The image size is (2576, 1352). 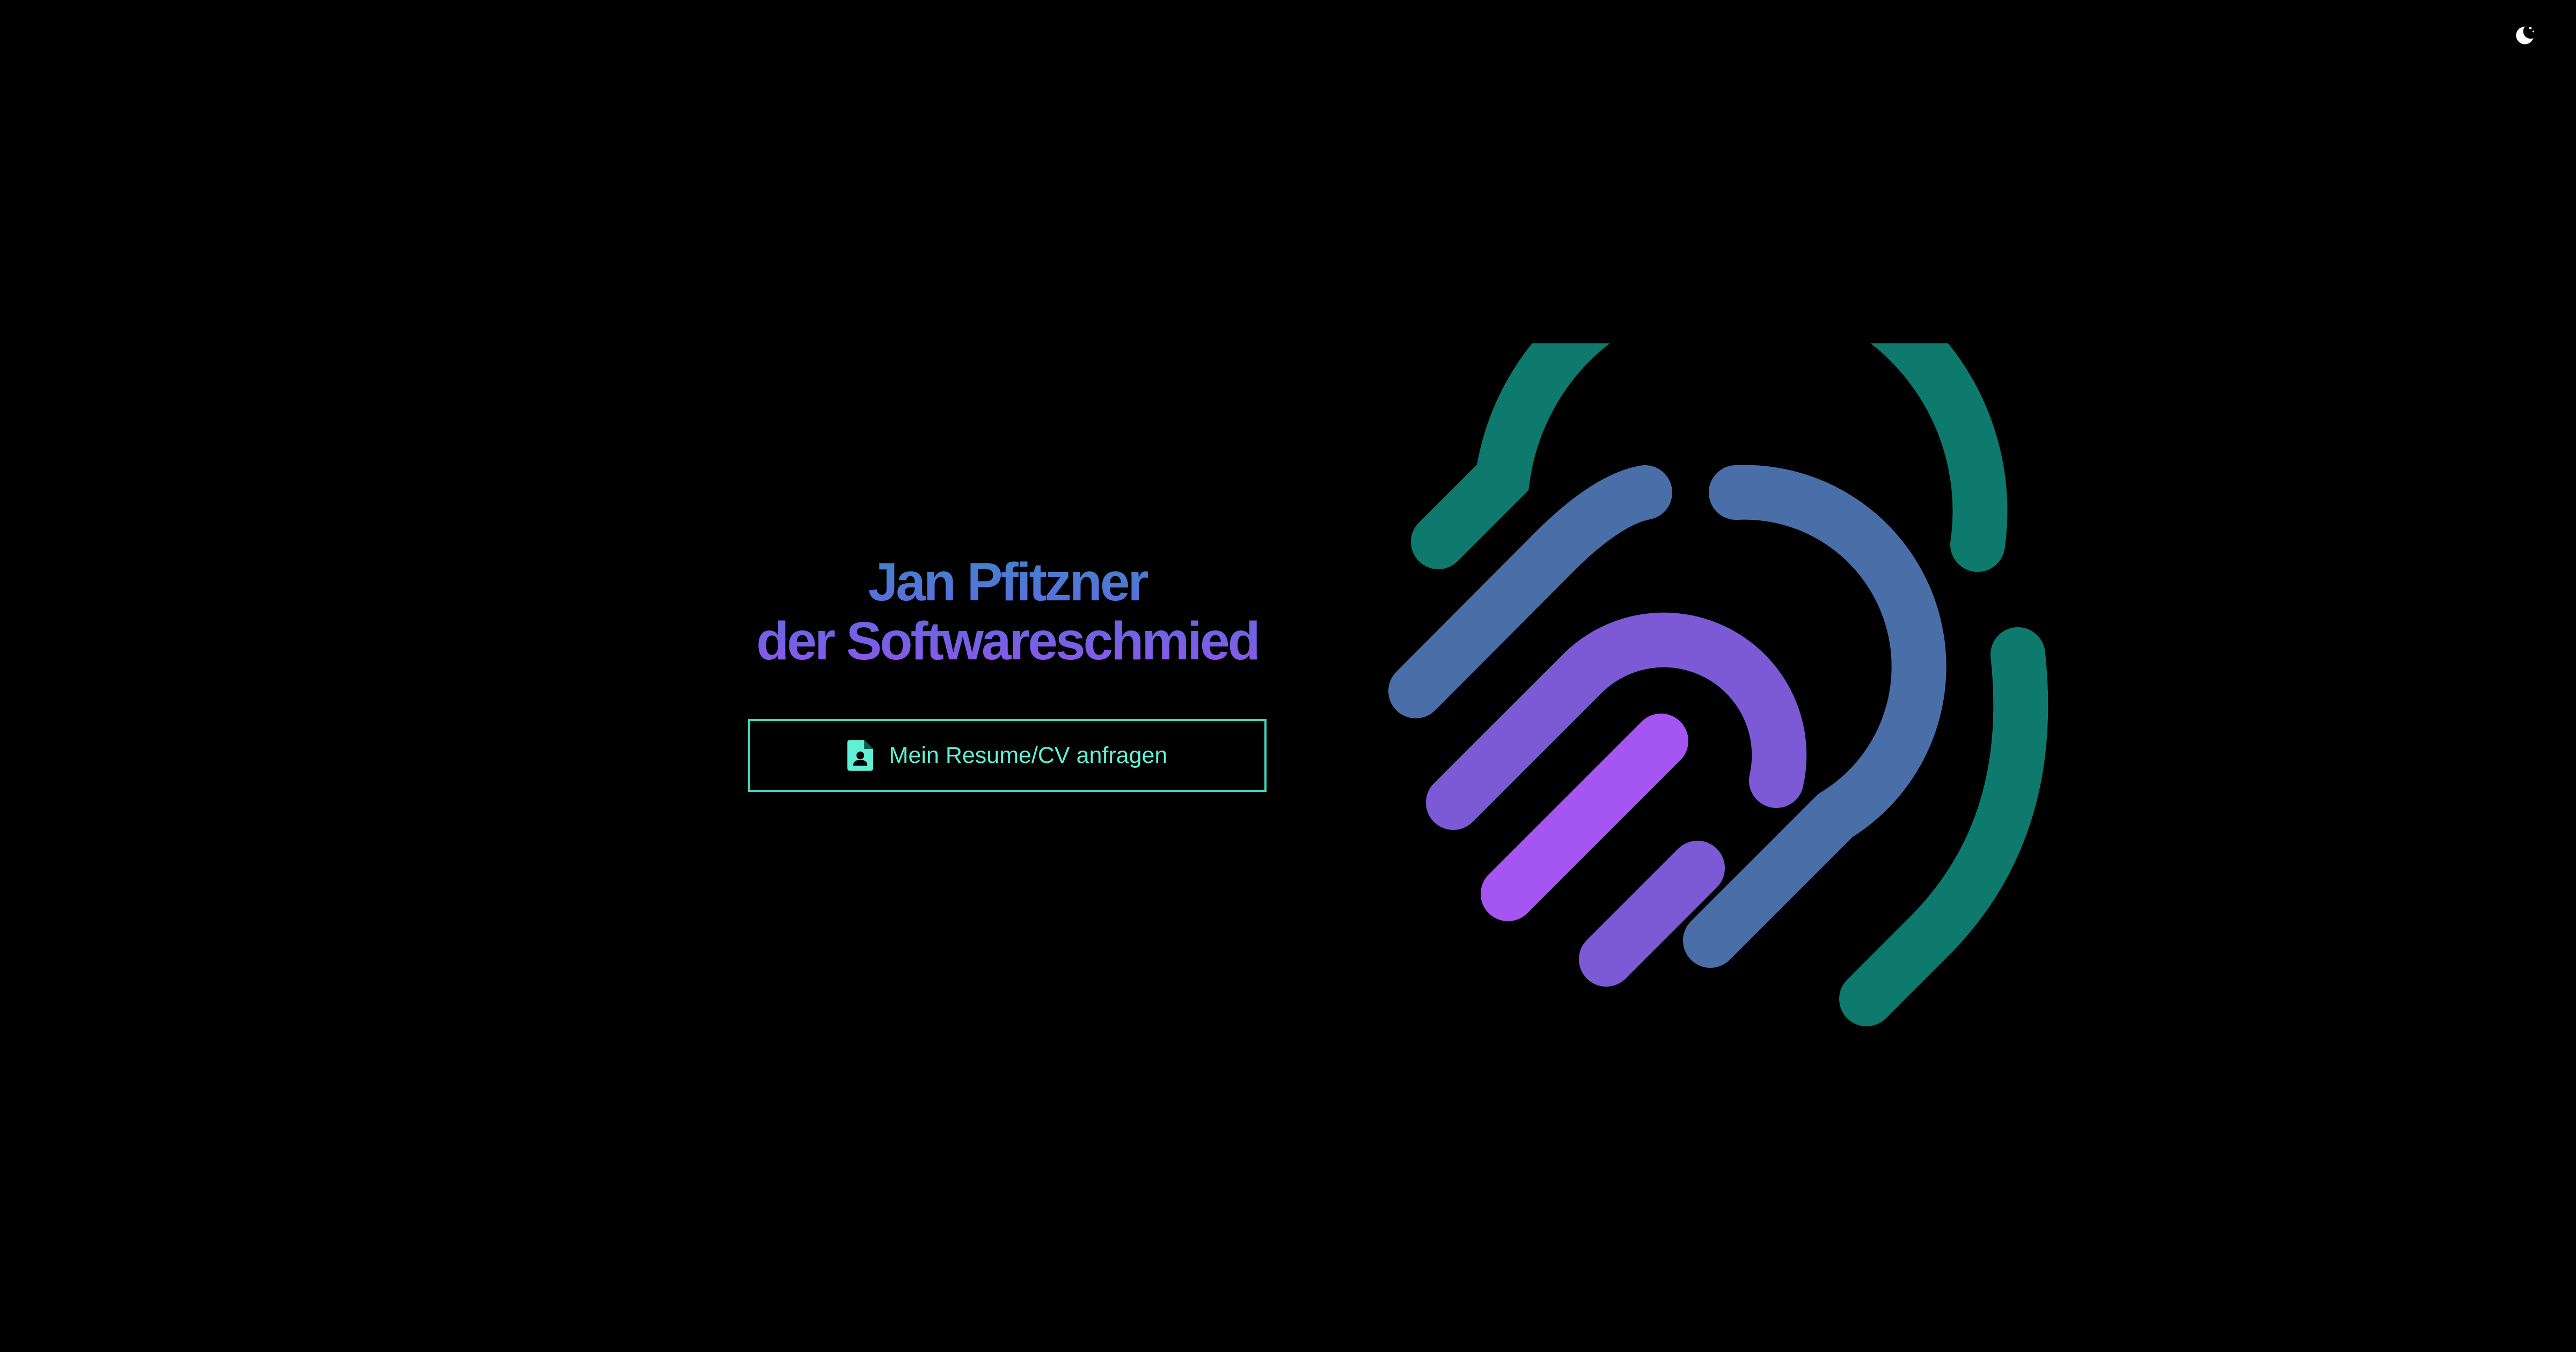 I want to click on hero: Jan Pfitzner der Softwareschmied, so click(x=1007, y=612).